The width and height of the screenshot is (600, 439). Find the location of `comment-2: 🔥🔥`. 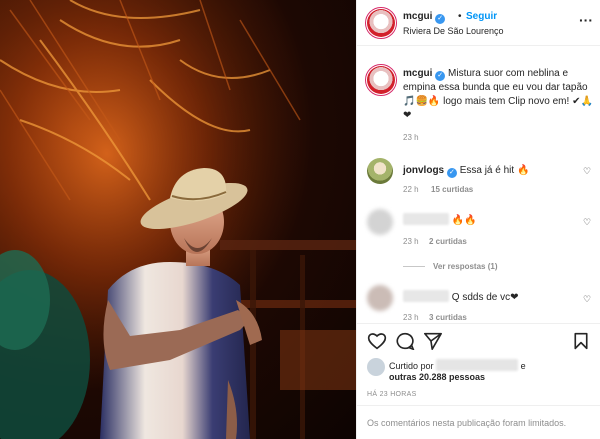

comment-2: 🔥🔥 is located at coordinates (440, 219).